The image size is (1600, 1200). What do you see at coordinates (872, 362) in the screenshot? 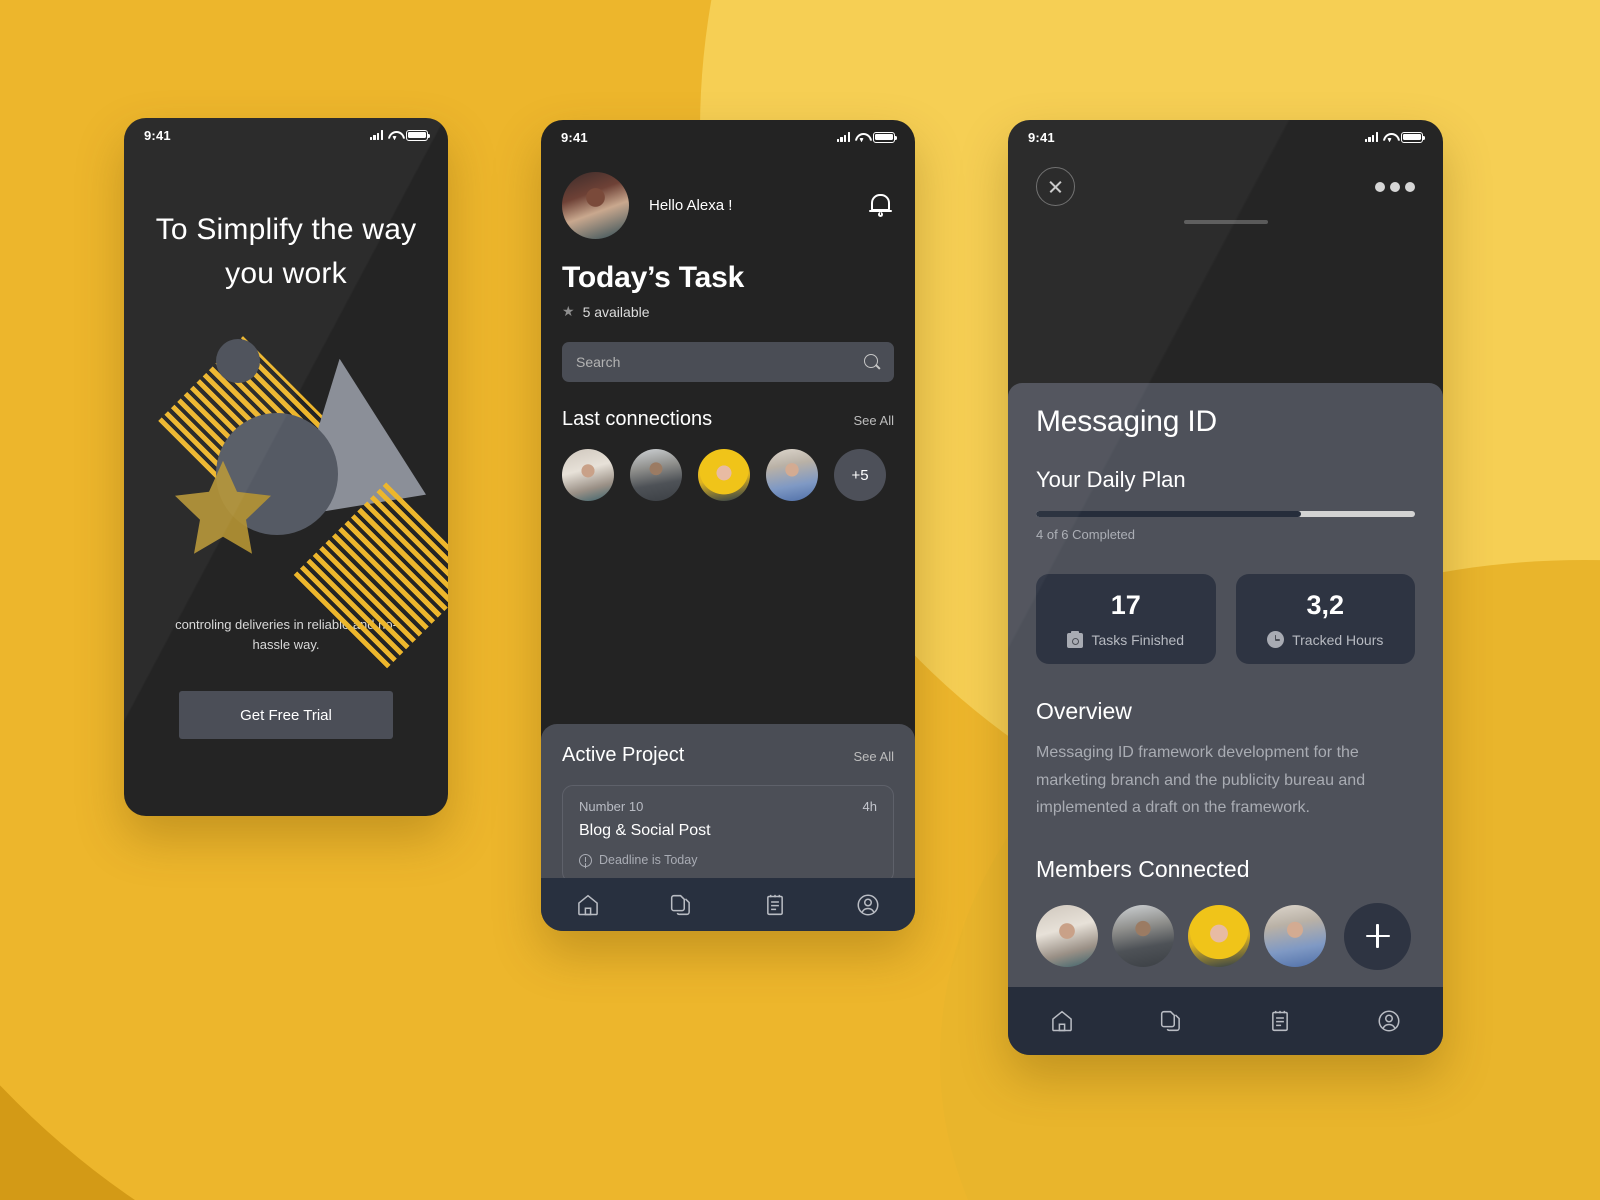
I see `search-icon` at bounding box center [872, 362].